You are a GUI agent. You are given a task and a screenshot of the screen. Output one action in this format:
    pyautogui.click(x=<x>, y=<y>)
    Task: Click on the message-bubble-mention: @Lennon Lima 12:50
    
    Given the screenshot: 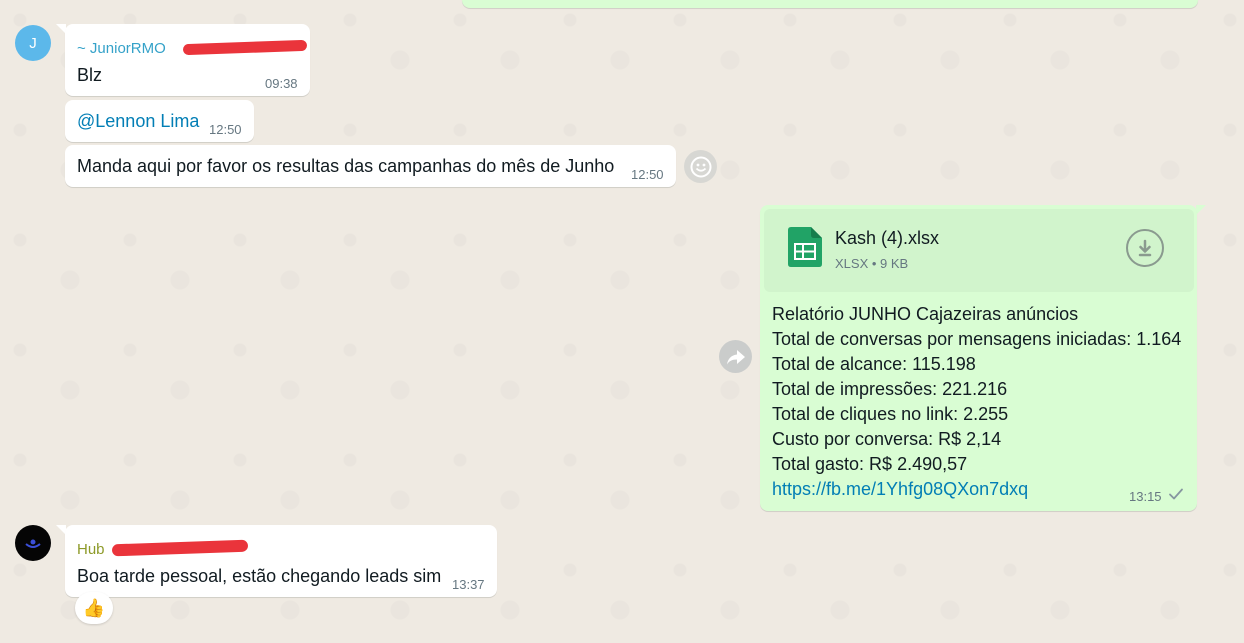 What is the action you would take?
    pyautogui.click(x=159, y=121)
    